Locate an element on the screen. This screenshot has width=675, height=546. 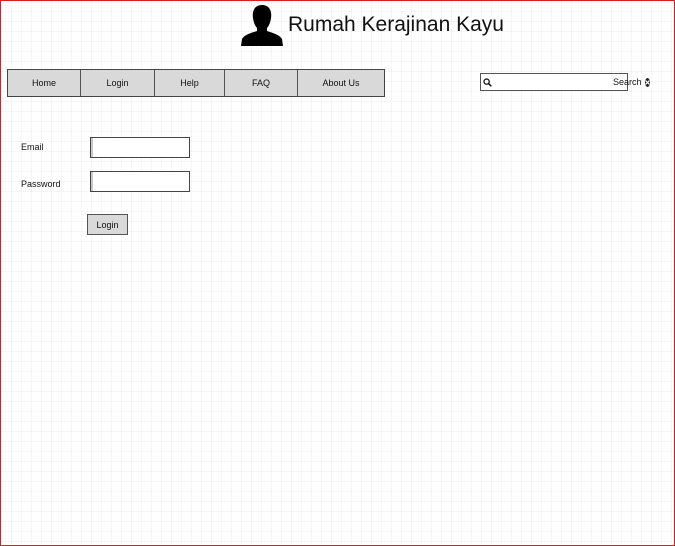
email-field-wrapper is located at coordinates (140, 147).